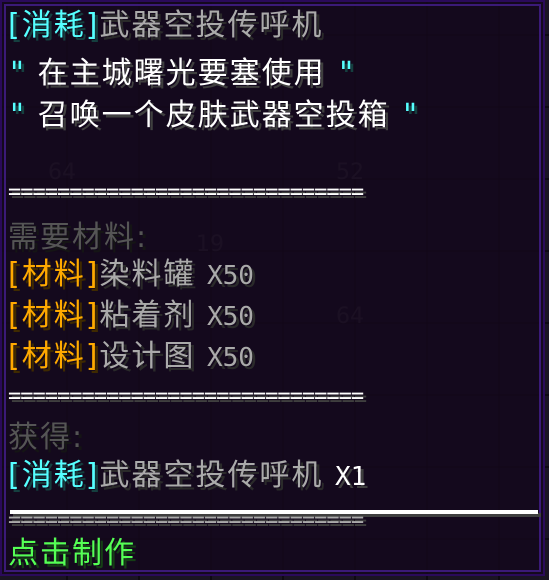  Describe the element at coordinates (78, 237) in the screenshot. I see `materials-heading: 需要材料:` at that location.